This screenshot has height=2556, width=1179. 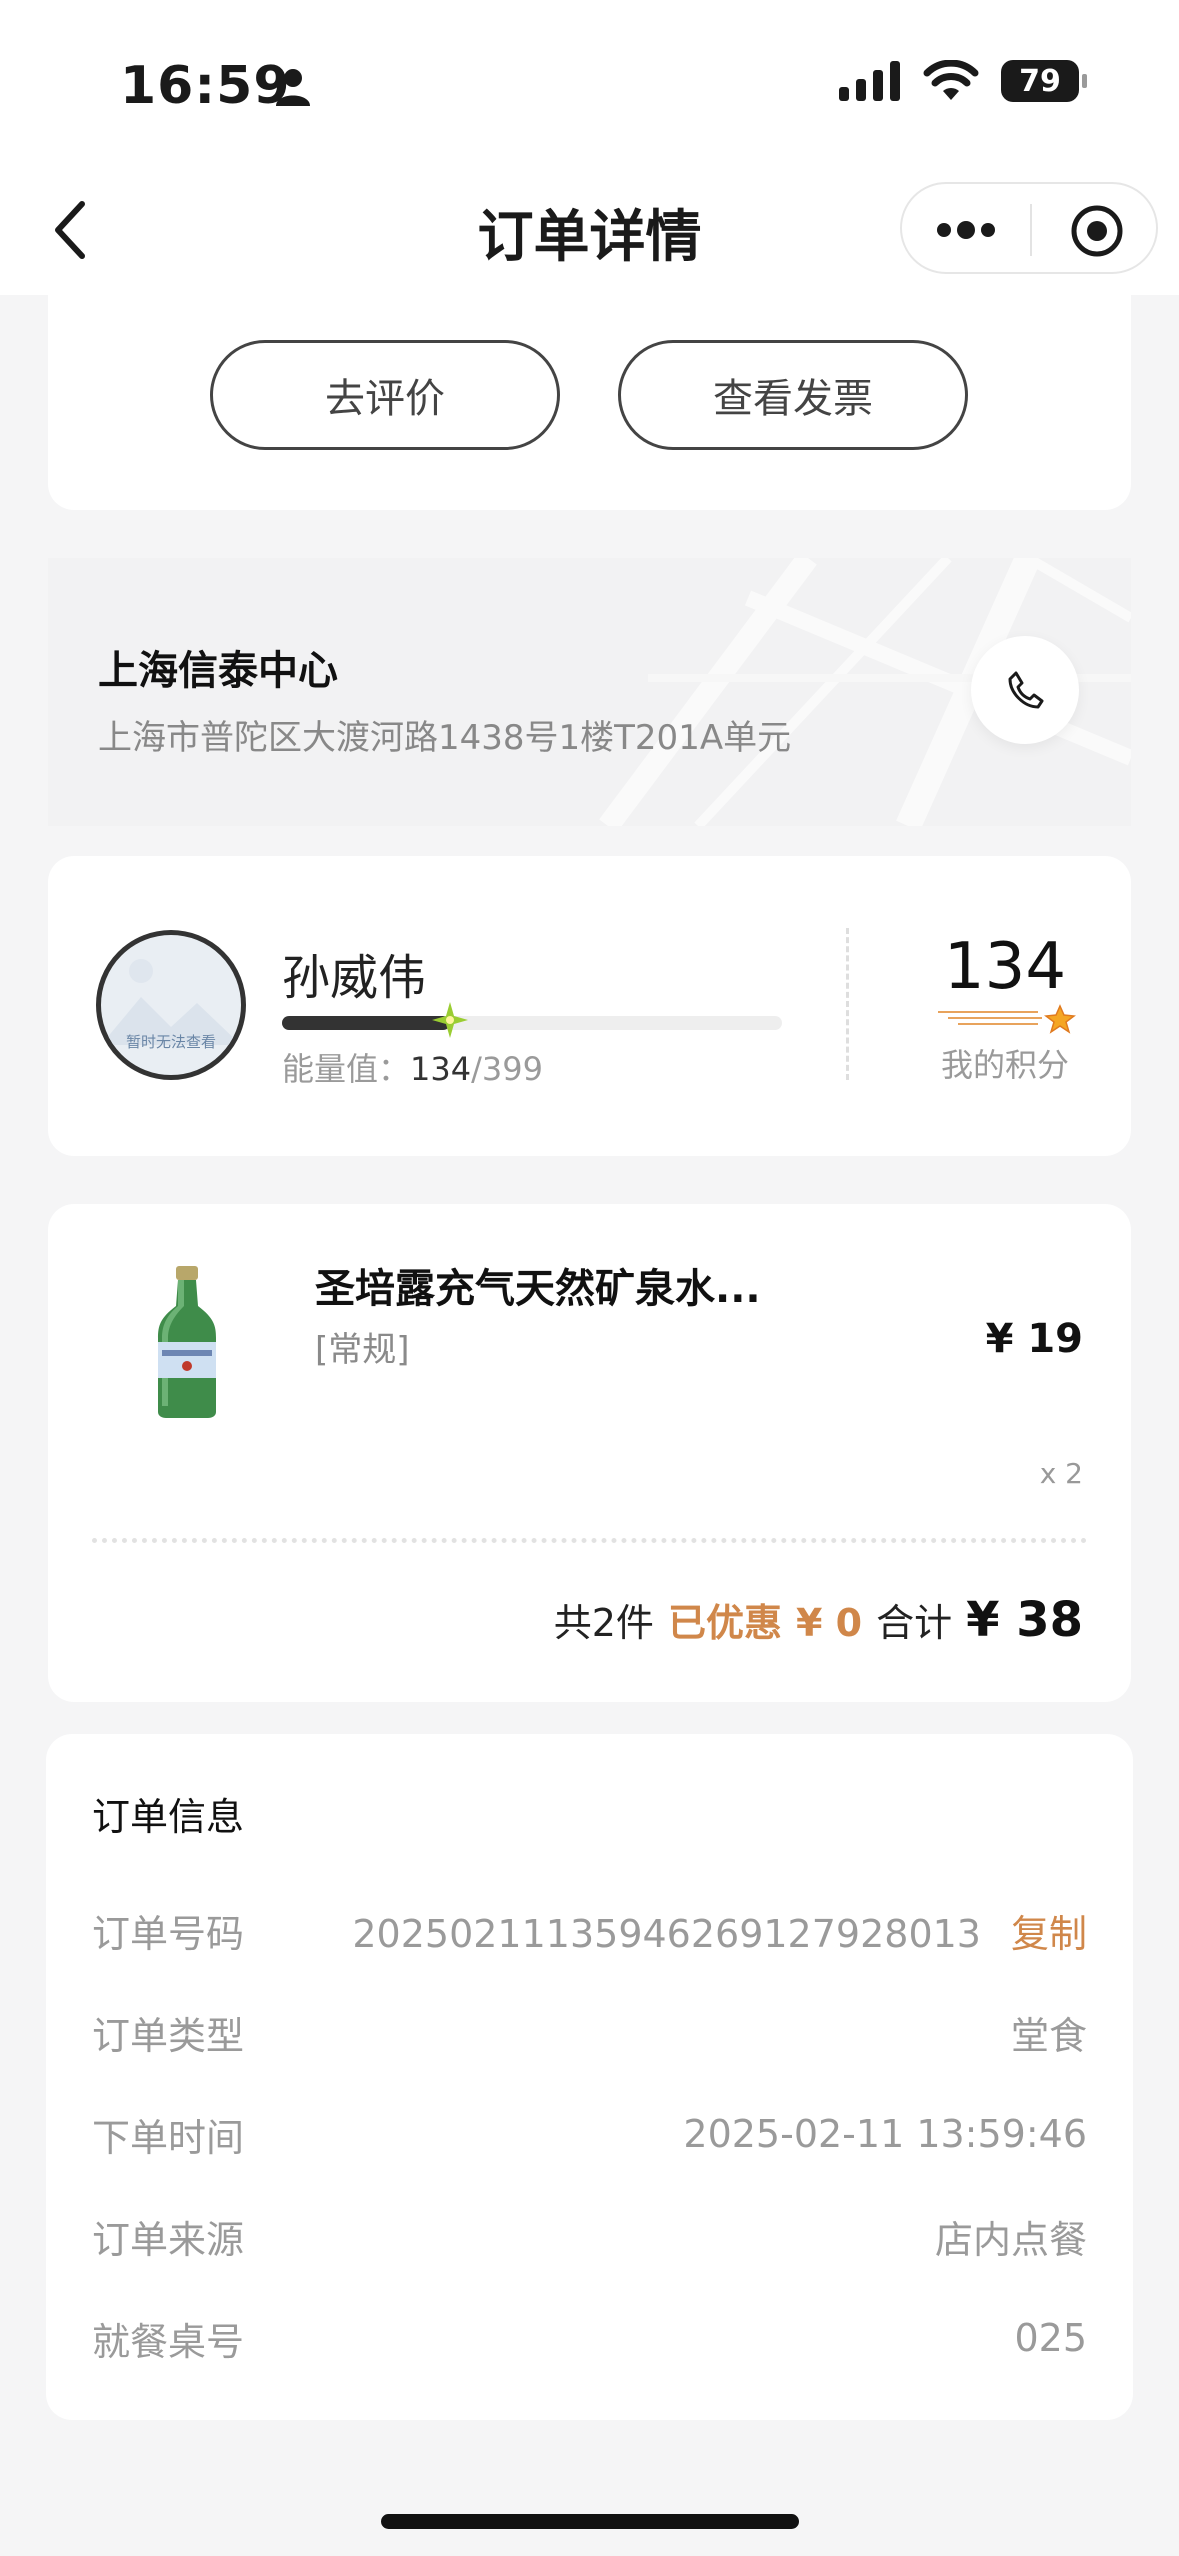 I want to click on info-key: 订单号码, so click(x=168, y=1933).